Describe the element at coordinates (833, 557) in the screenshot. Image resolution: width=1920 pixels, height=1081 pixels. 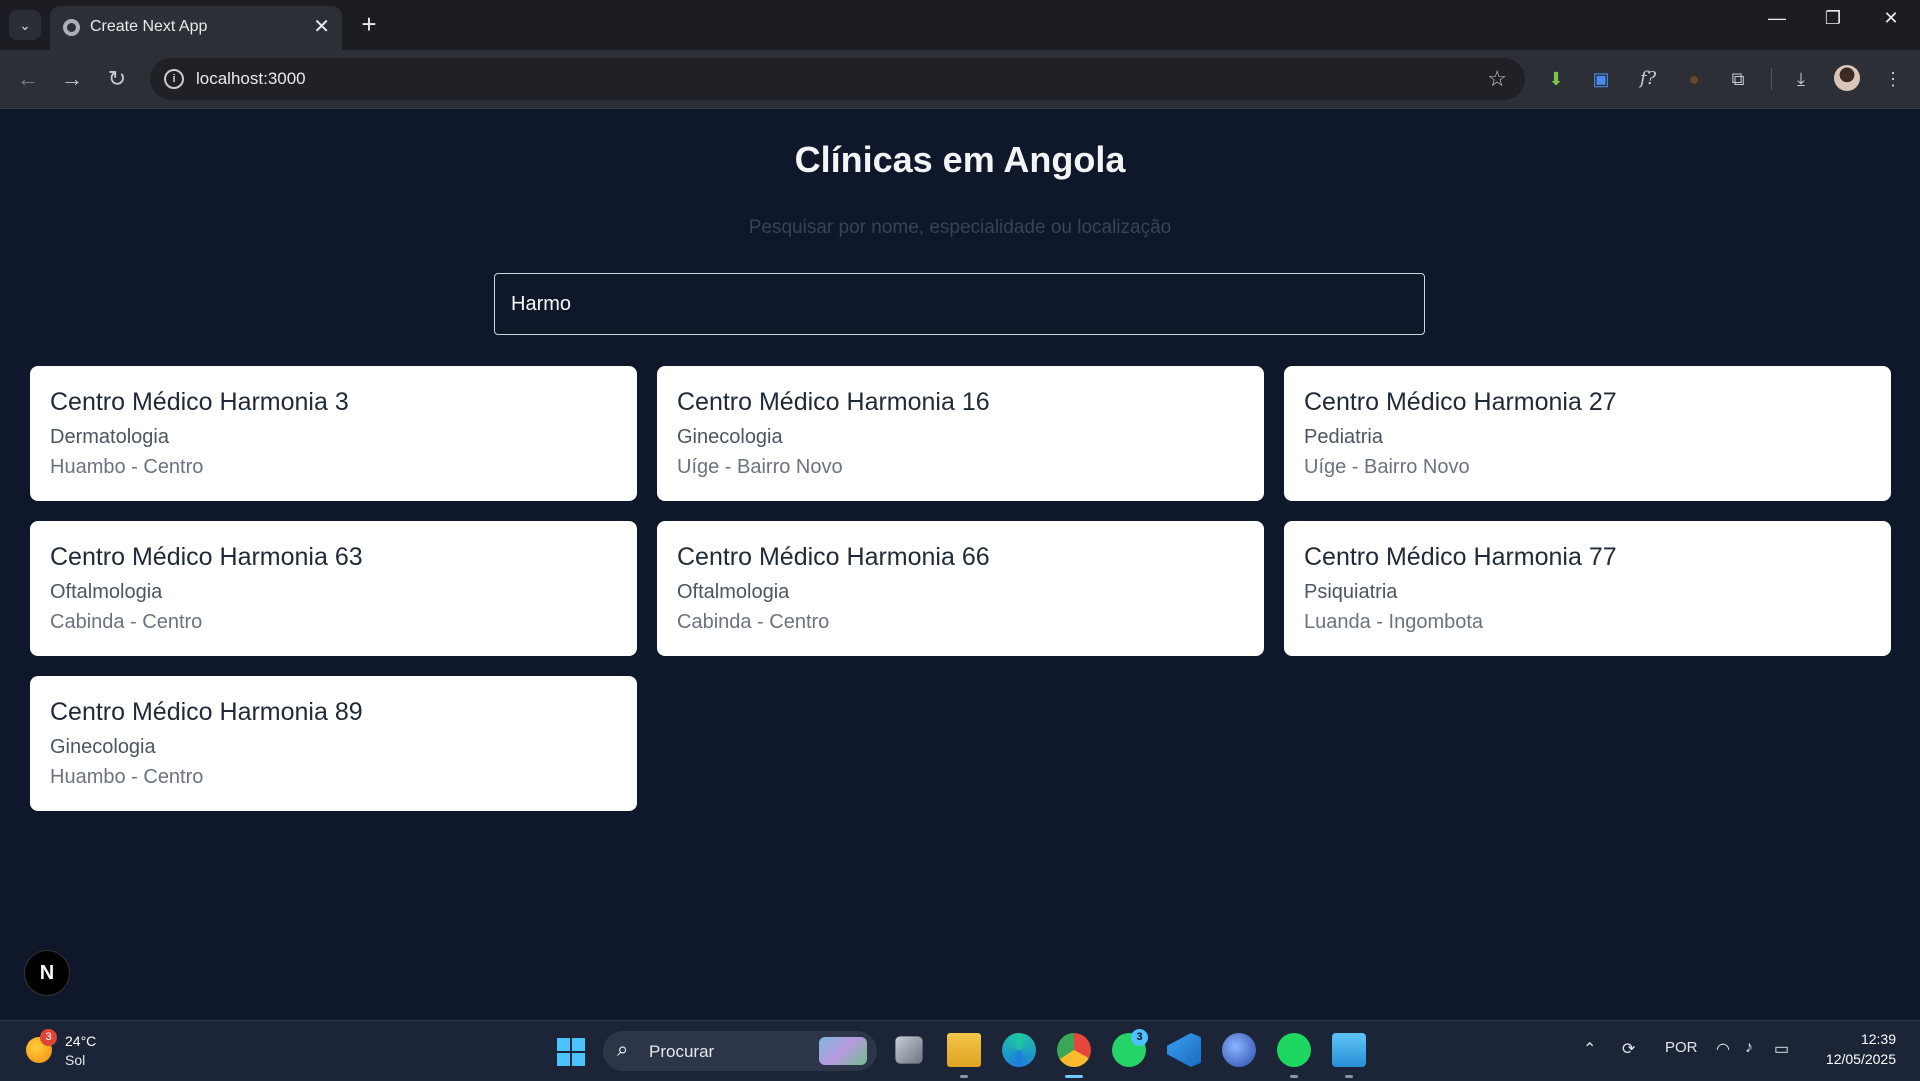
I see `clinic-name: Centro Médico Harmonia 66` at that location.